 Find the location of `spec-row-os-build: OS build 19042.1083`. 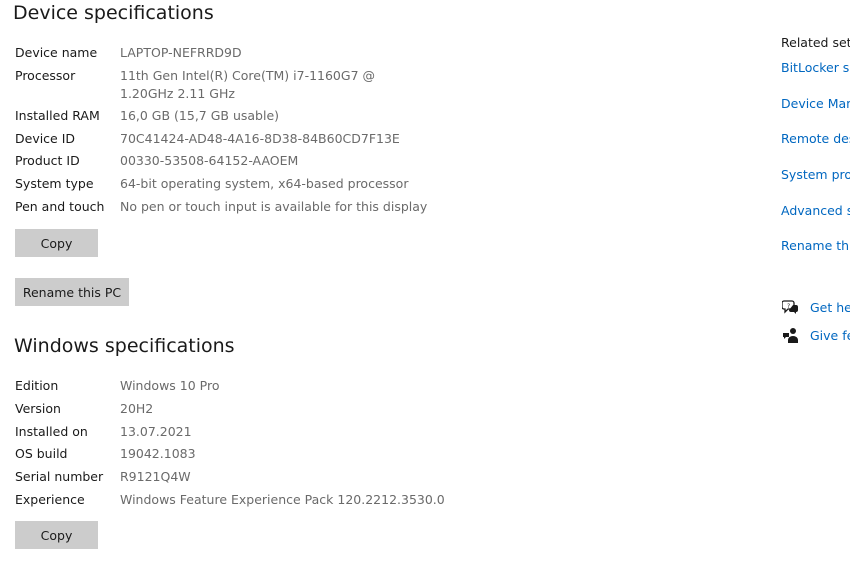

spec-row-os-build: OS build 19042.1083 is located at coordinates (225, 454).